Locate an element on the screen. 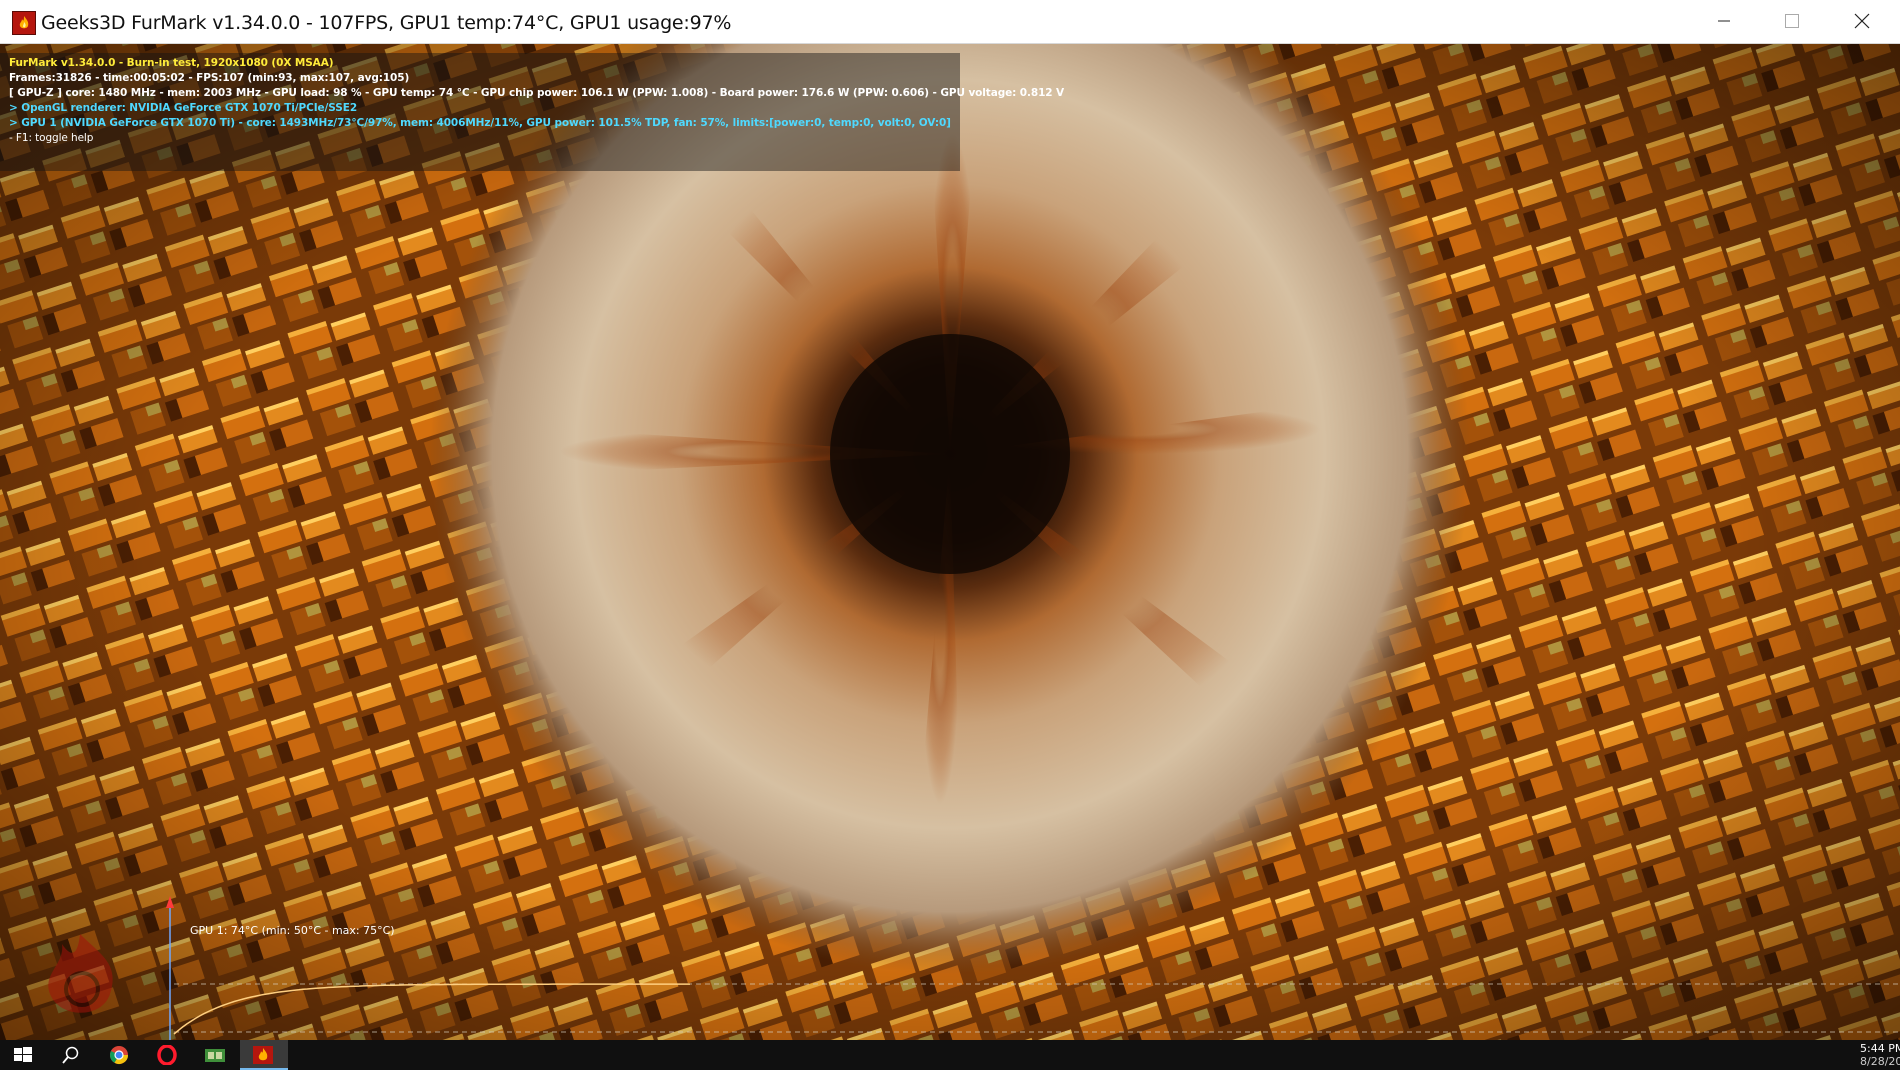 The width and height of the screenshot is (1900, 1070). start-button is located at coordinates (24, 1055).